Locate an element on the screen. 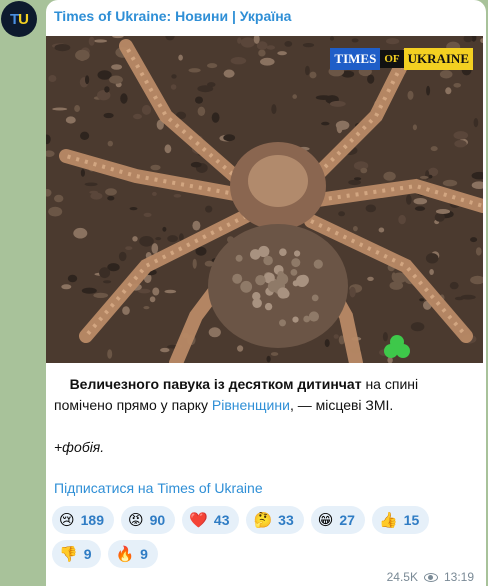  watermark-times: TIMES is located at coordinates (355, 59).